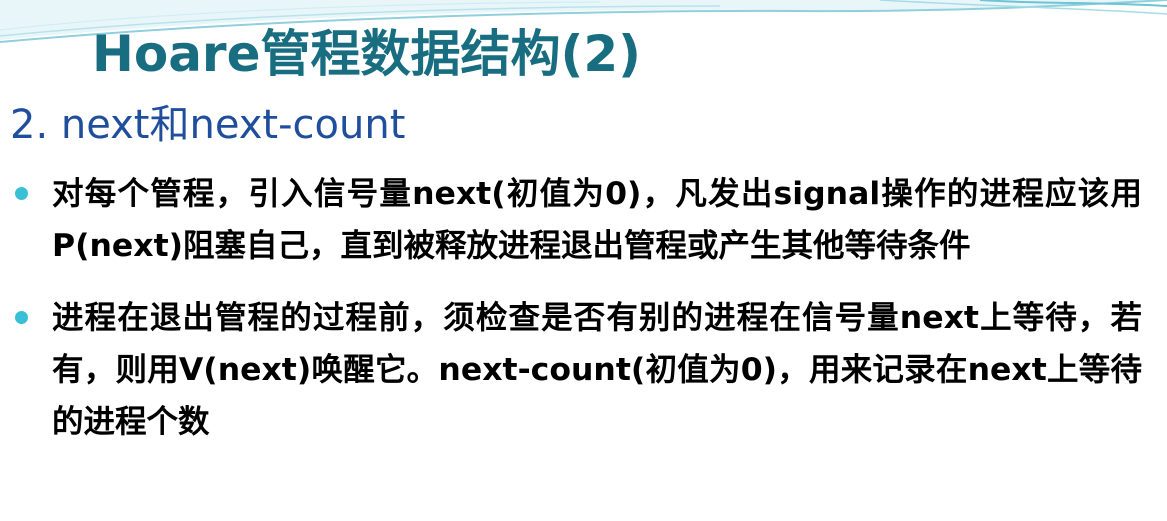 The height and width of the screenshot is (521, 1167). What do you see at coordinates (366, 54) in the screenshot?
I see `slide-title: Hoare管程数据结构(2)` at bounding box center [366, 54].